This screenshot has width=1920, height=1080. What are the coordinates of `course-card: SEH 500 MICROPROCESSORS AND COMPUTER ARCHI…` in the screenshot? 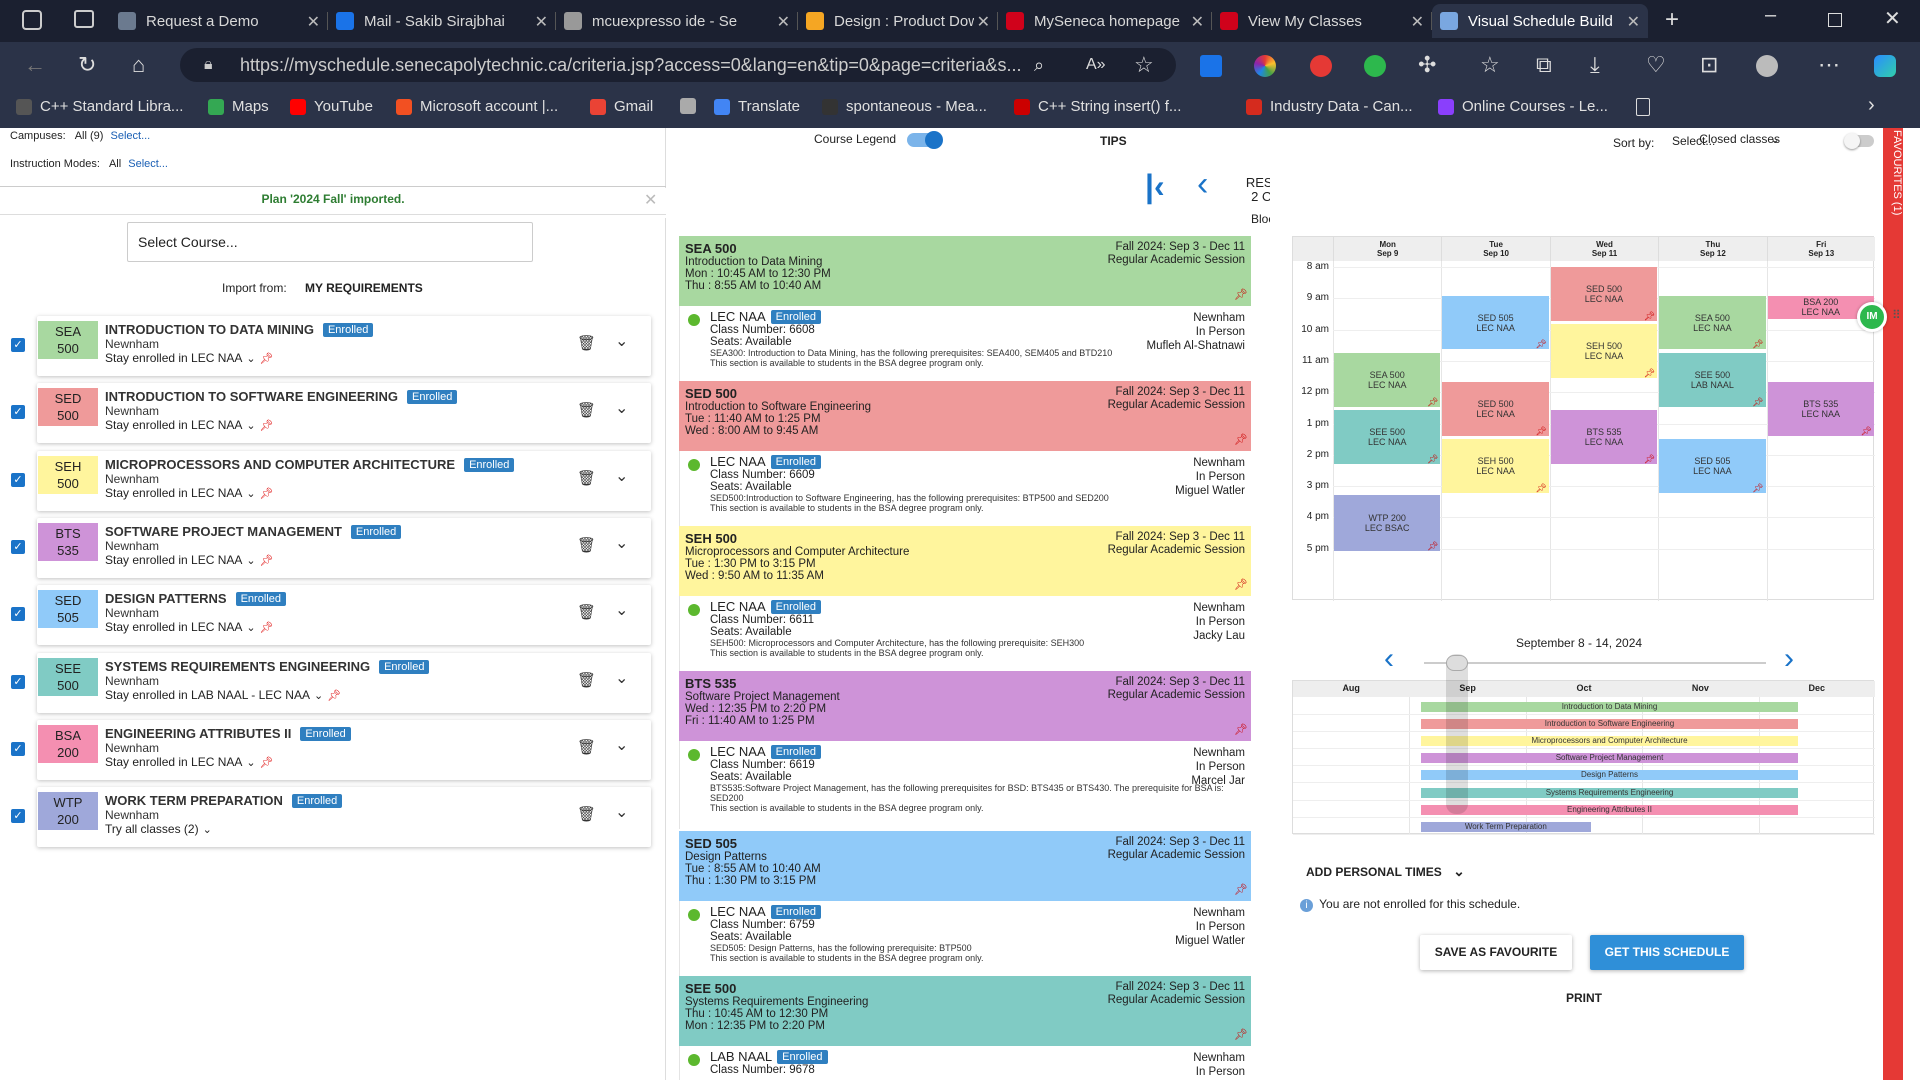 It's located at (344, 480).